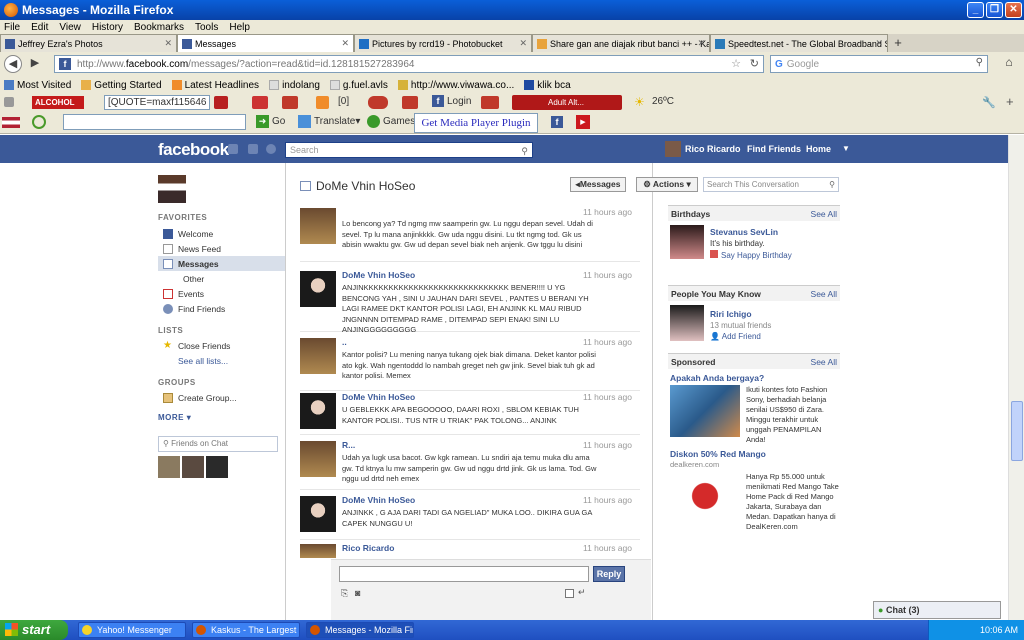  What do you see at coordinates (11, 122) in the screenshot?
I see `us-flag-icon` at bounding box center [11, 122].